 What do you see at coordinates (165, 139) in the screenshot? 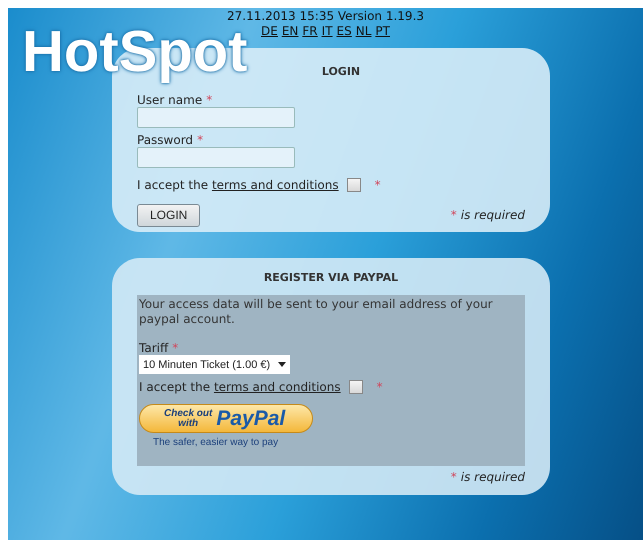
I see `field-label: Password` at bounding box center [165, 139].